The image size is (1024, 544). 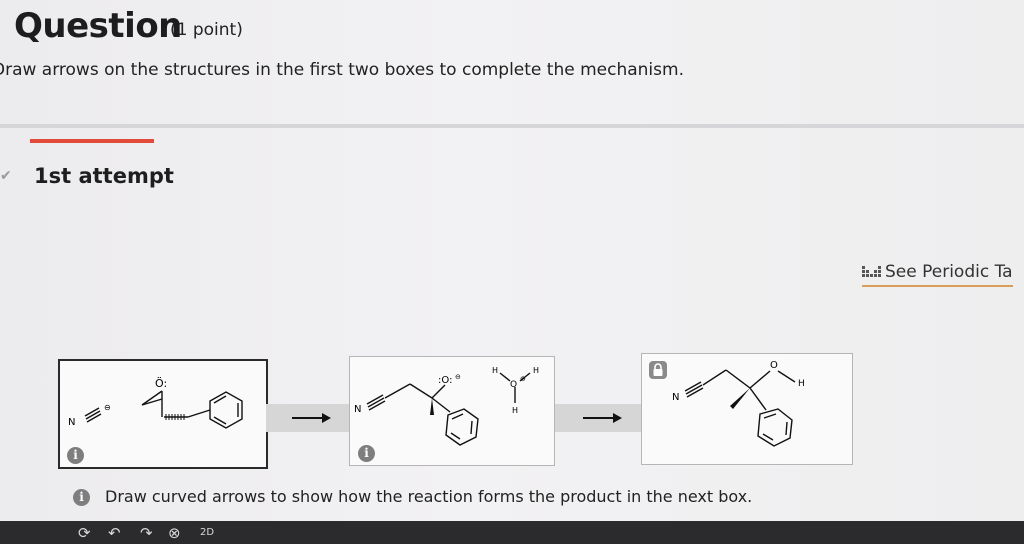 I want to click on redo-icon: ⟳, so click(x=84, y=533).